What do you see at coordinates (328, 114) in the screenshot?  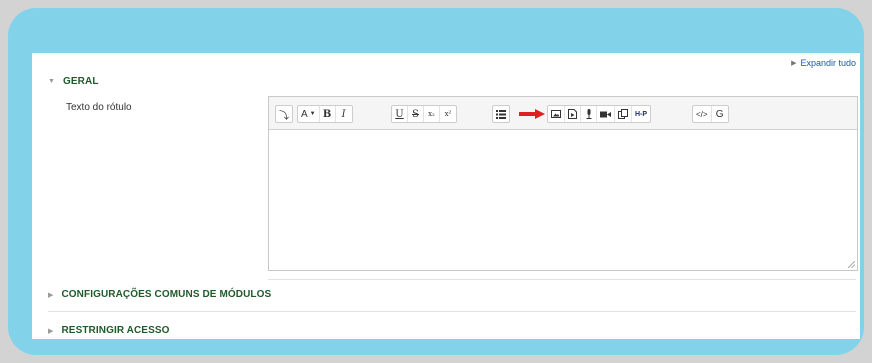 I see `bold-button: B` at bounding box center [328, 114].